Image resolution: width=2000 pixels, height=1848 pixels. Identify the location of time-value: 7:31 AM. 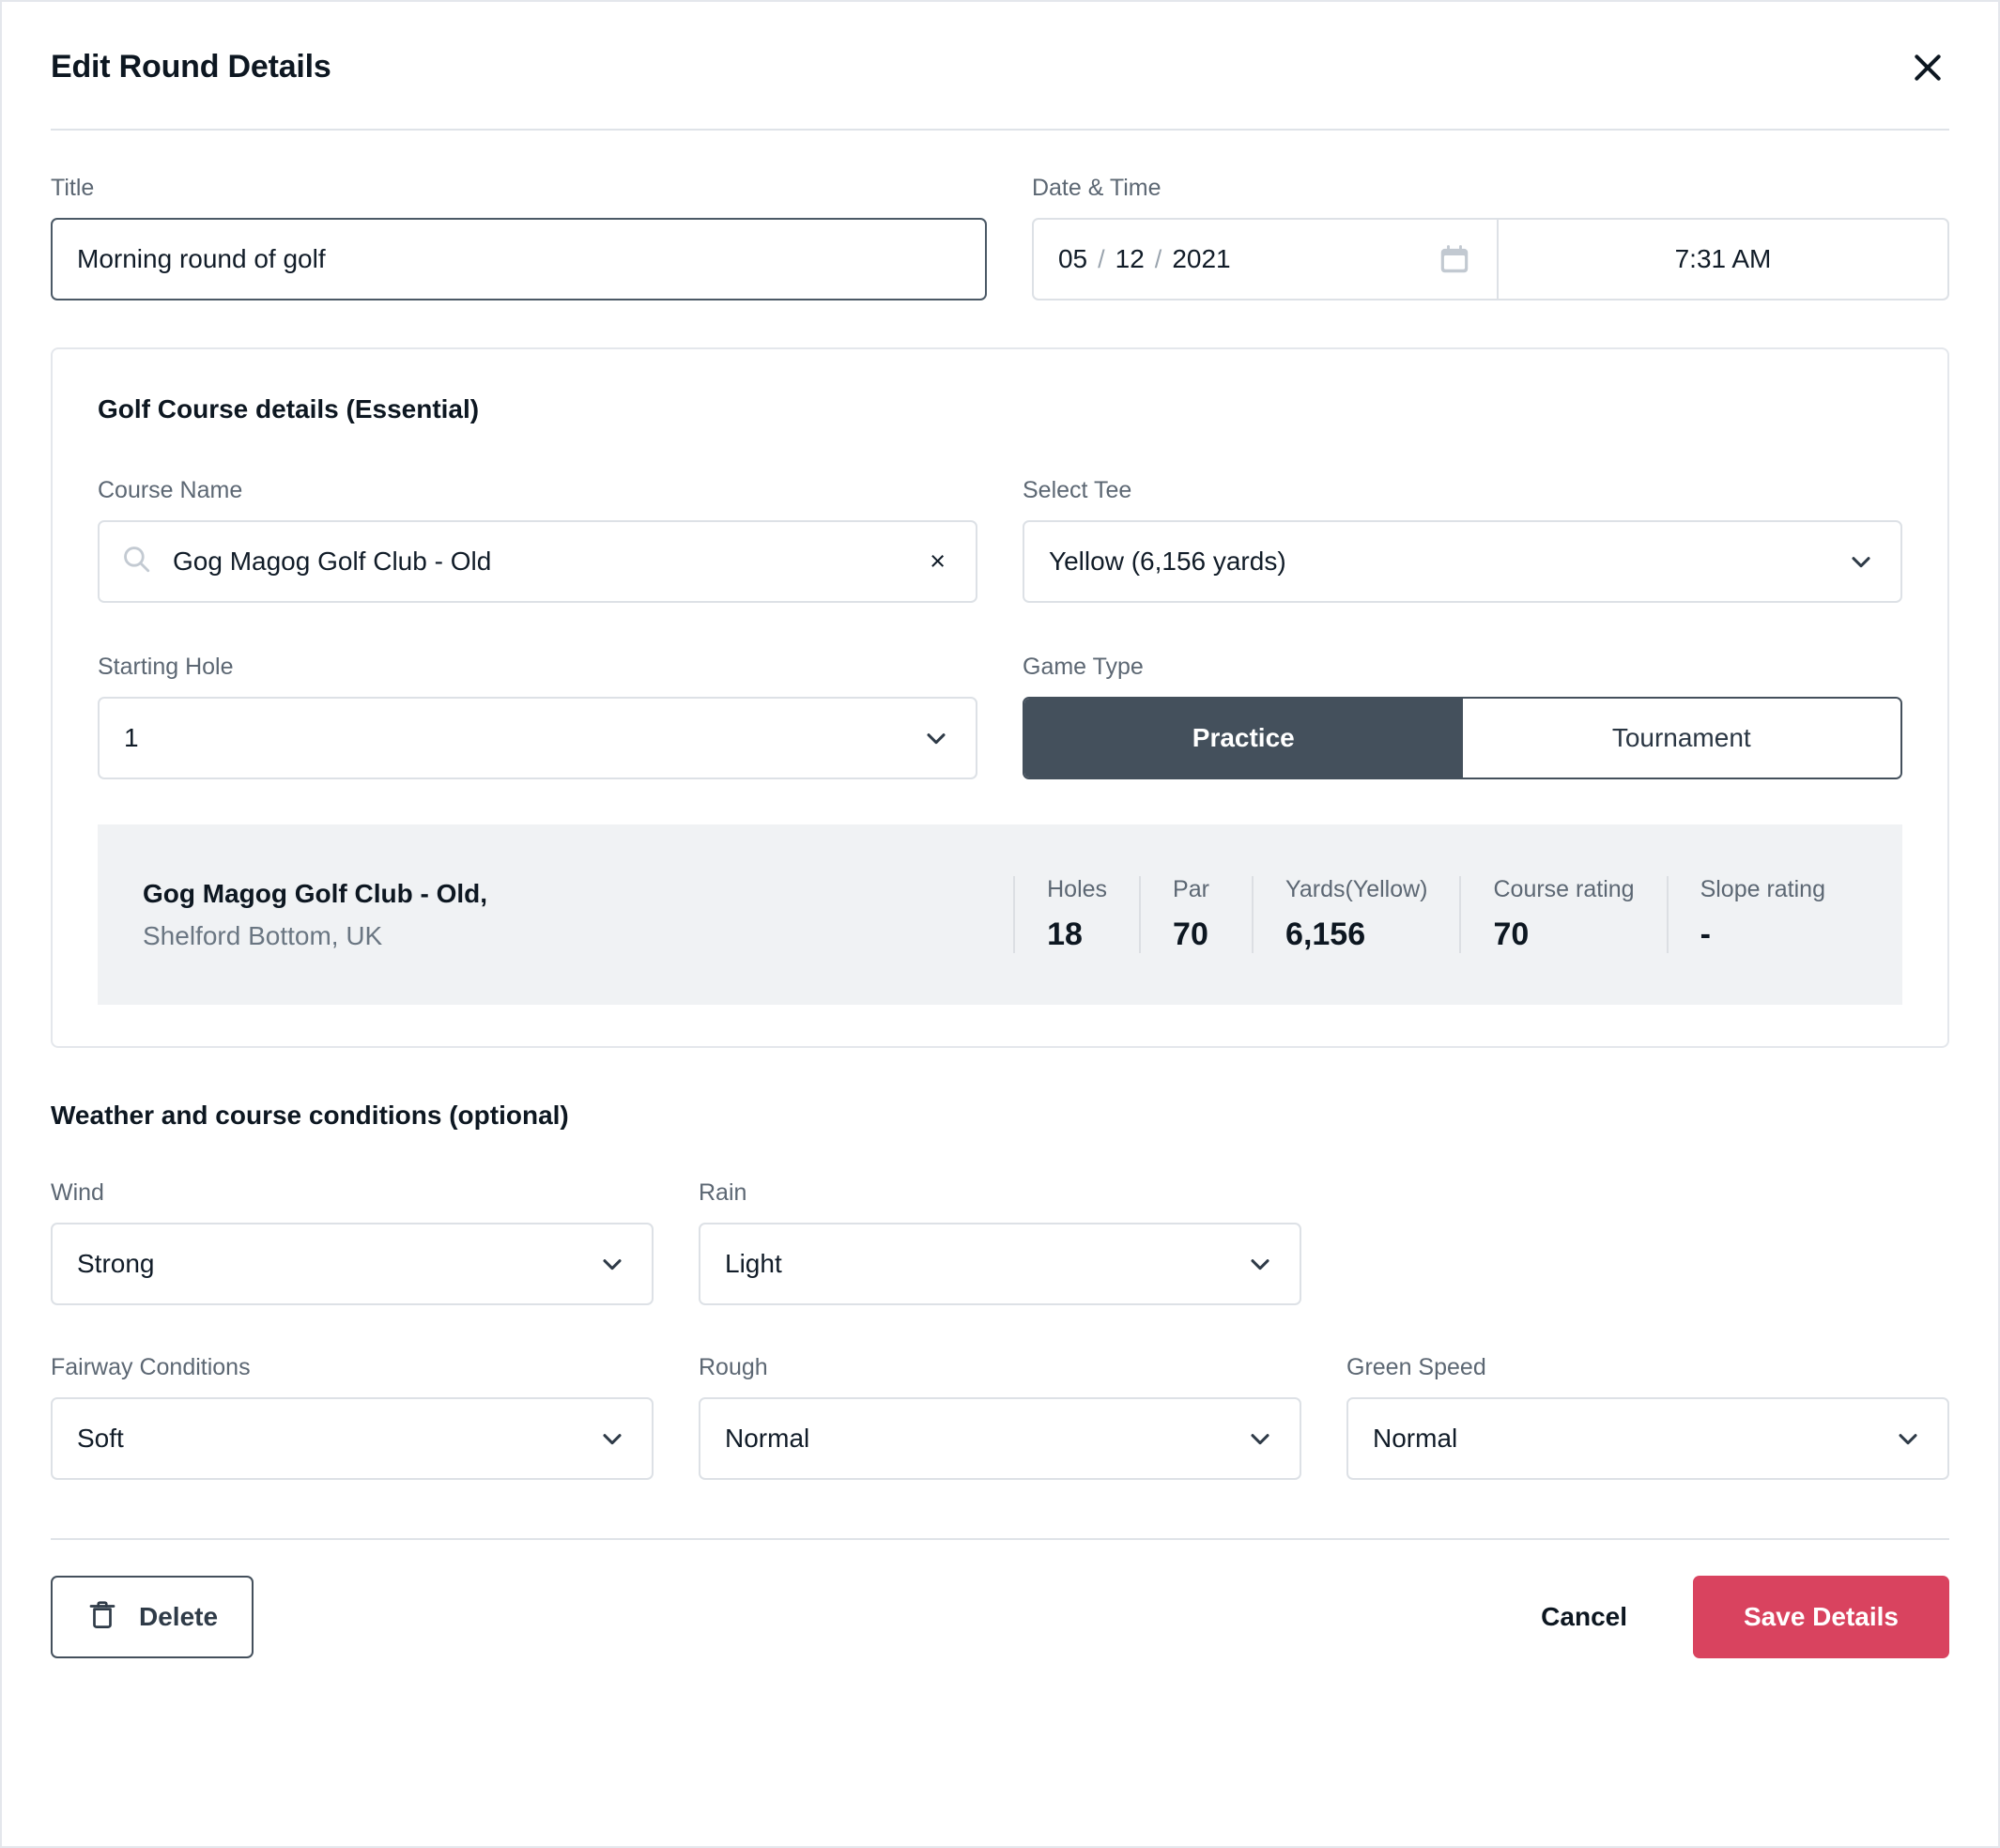
(1723, 258).